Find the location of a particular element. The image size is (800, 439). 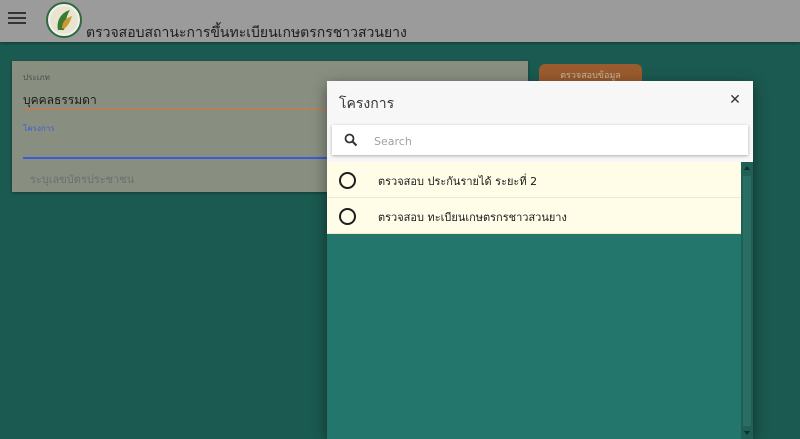

scroll-down-arrow-icon is located at coordinates (747, 433).